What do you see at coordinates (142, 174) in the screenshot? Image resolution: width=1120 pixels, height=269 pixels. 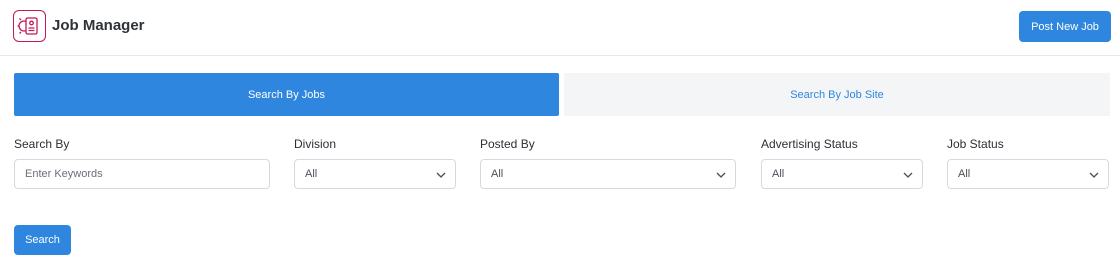 I see `search-keywords-input: Enter Keywords` at bounding box center [142, 174].